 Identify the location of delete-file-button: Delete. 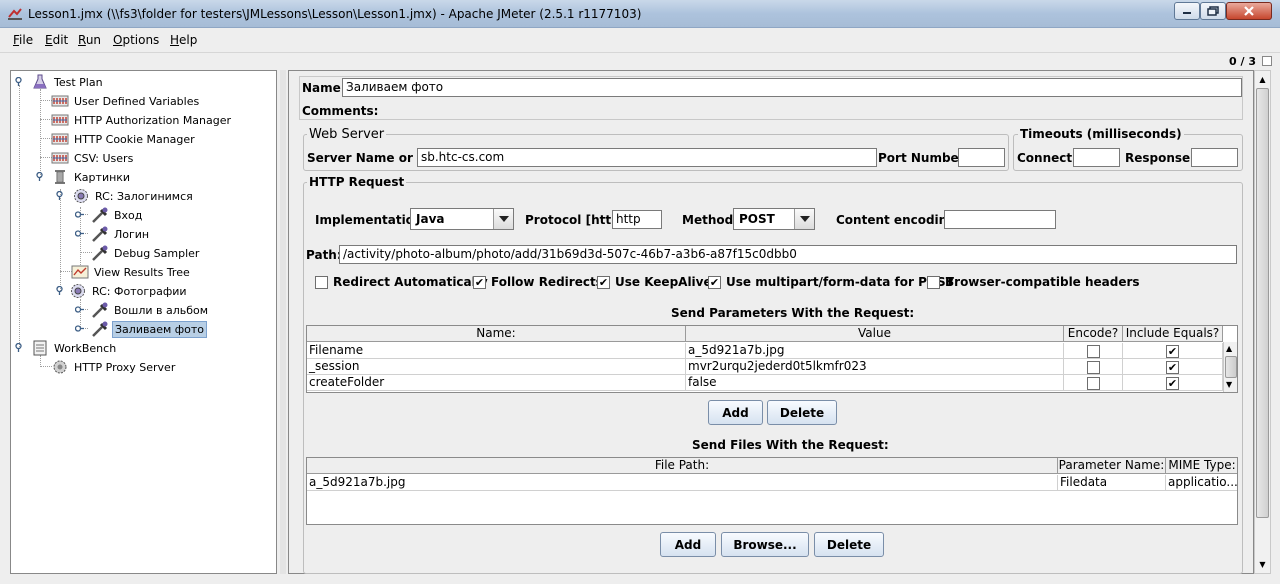
(849, 544).